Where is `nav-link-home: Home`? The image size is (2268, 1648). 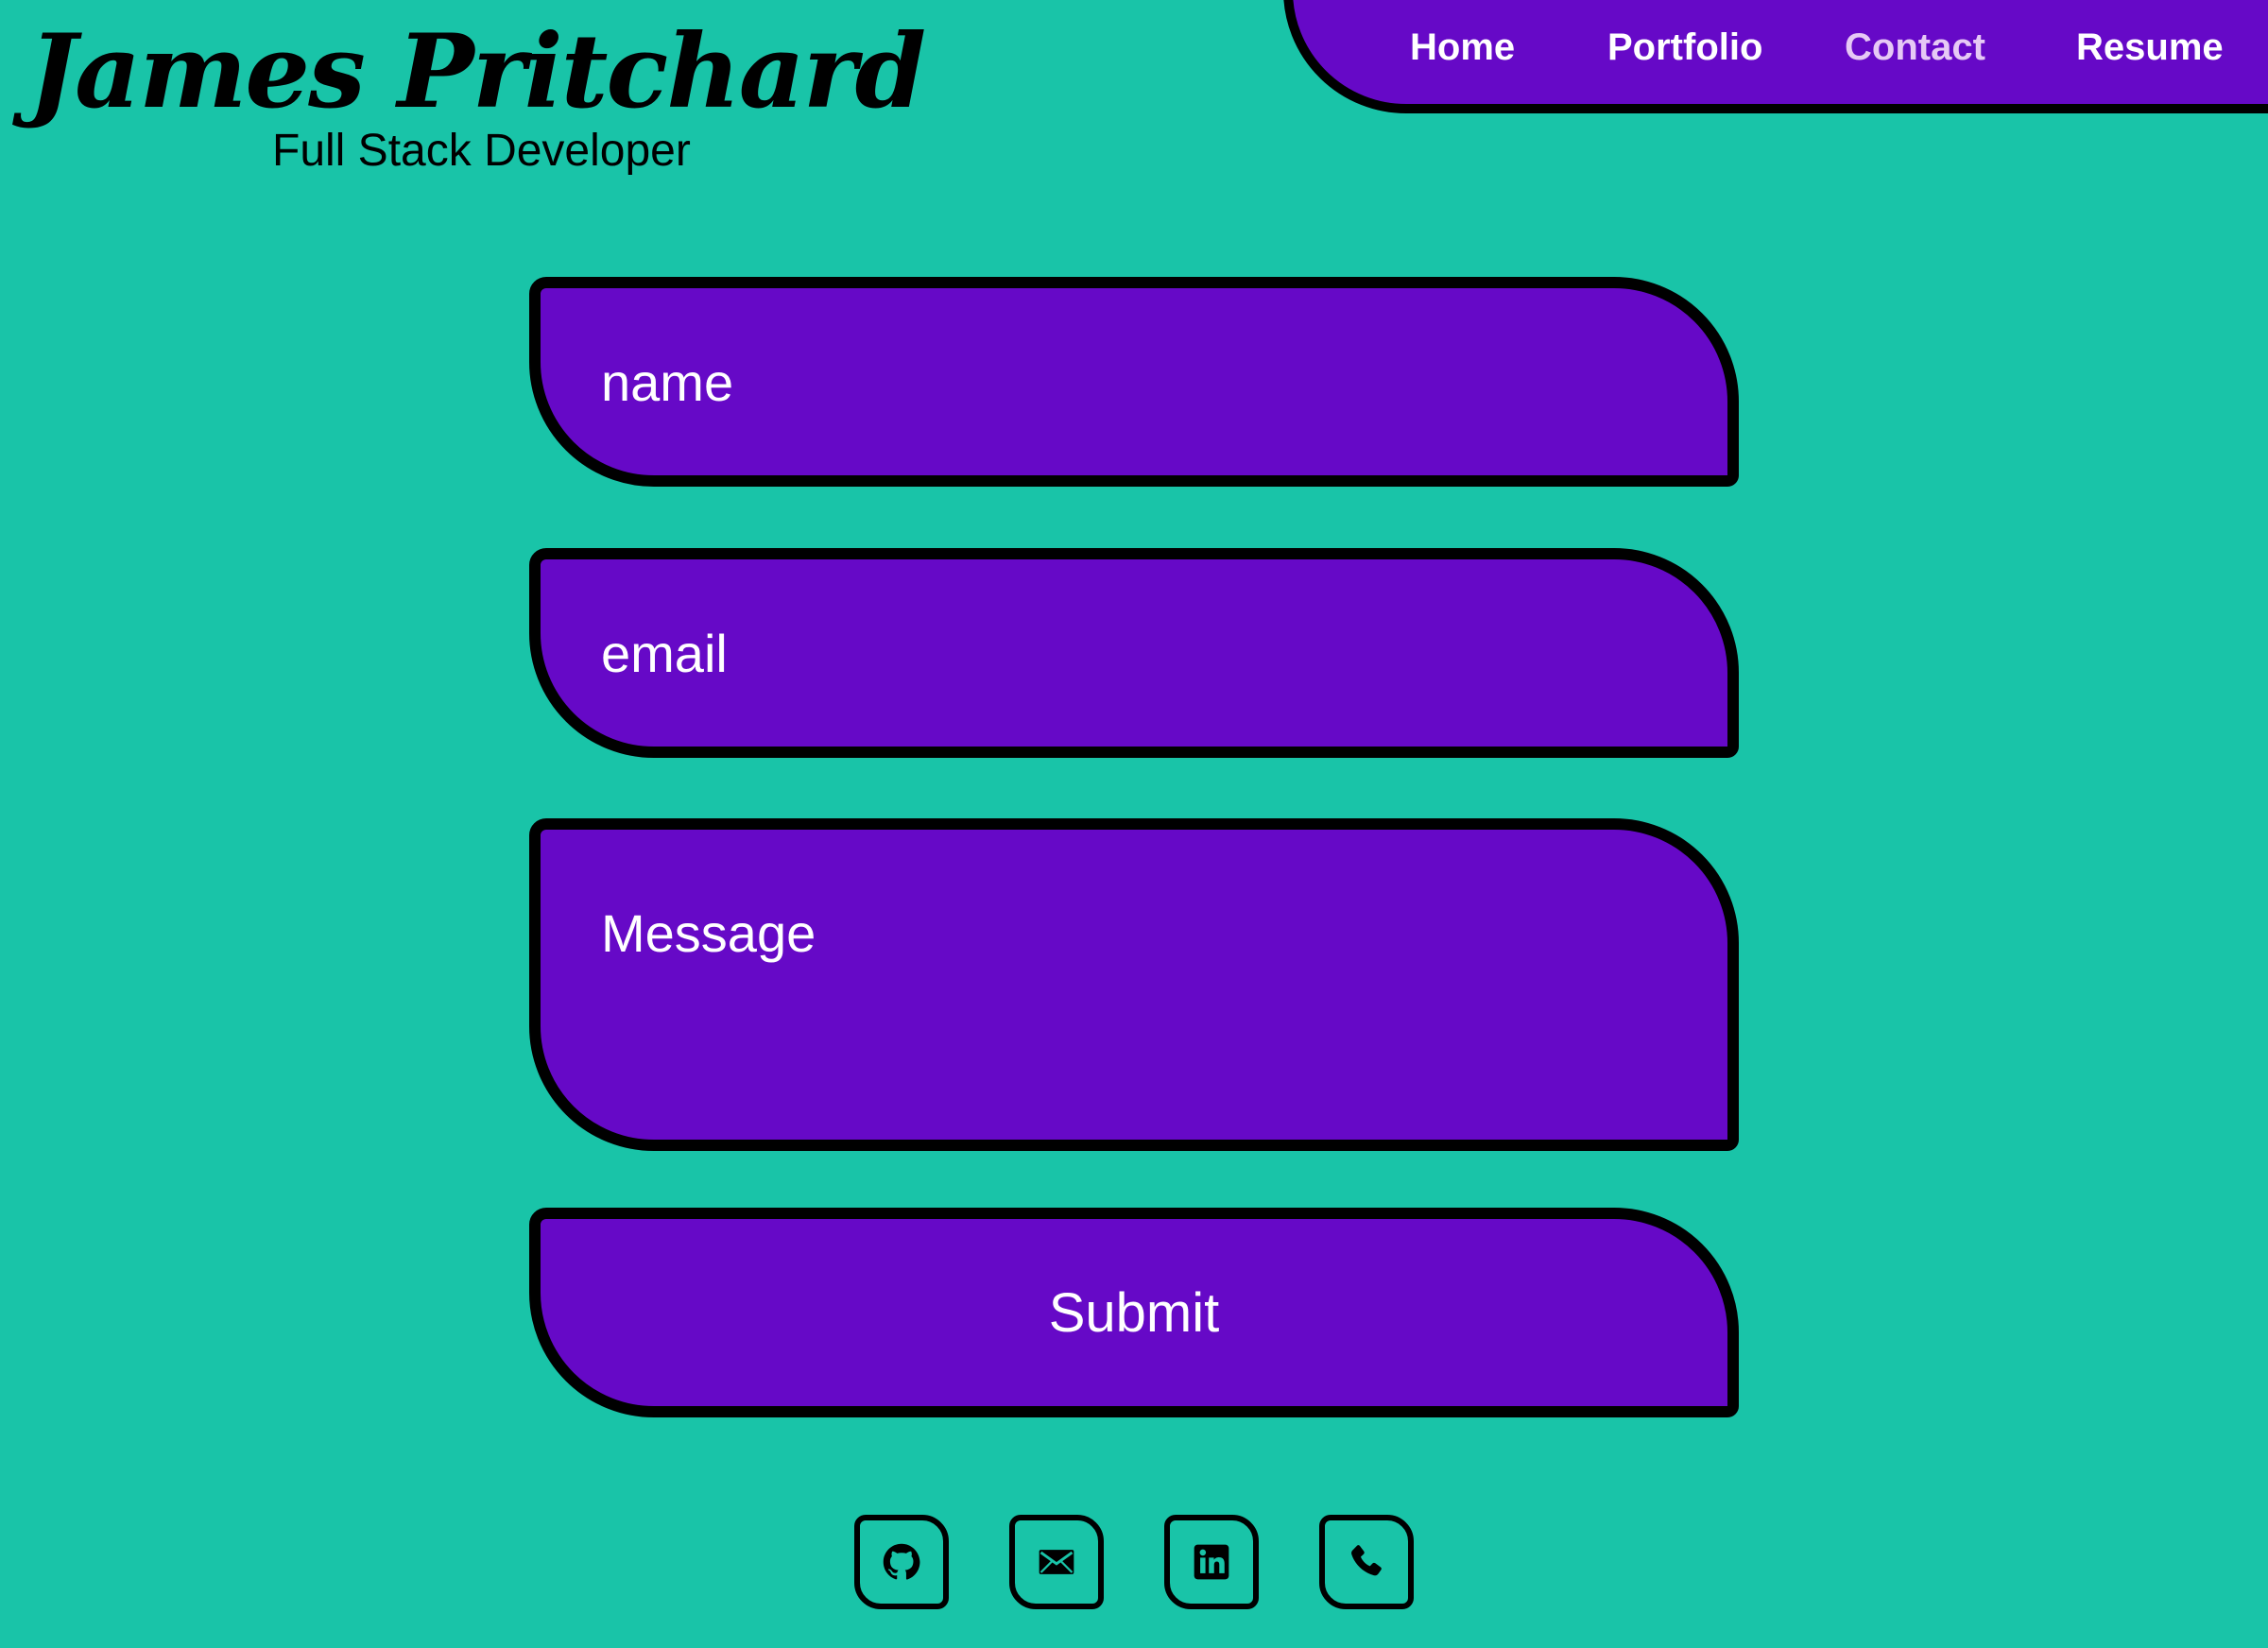 nav-link-home: Home is located at coordinates (1462, 47).